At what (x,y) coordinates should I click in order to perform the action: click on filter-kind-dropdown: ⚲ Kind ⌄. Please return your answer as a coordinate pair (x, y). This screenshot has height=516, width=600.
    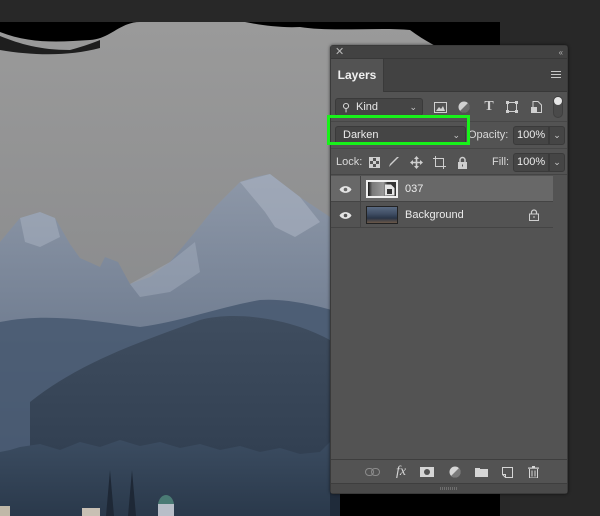
    Looking at the image, I should click on (379, 107).